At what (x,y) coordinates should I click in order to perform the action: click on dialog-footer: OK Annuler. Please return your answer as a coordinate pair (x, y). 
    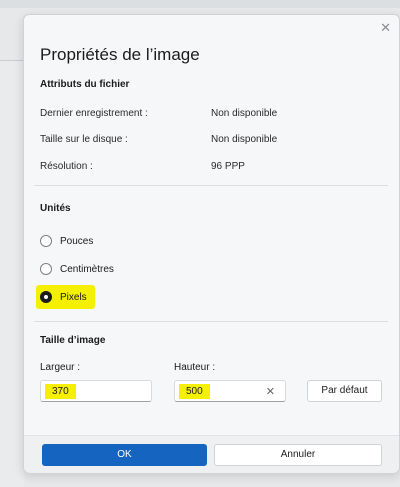
    Looking at the image, I should click on (211, 454).